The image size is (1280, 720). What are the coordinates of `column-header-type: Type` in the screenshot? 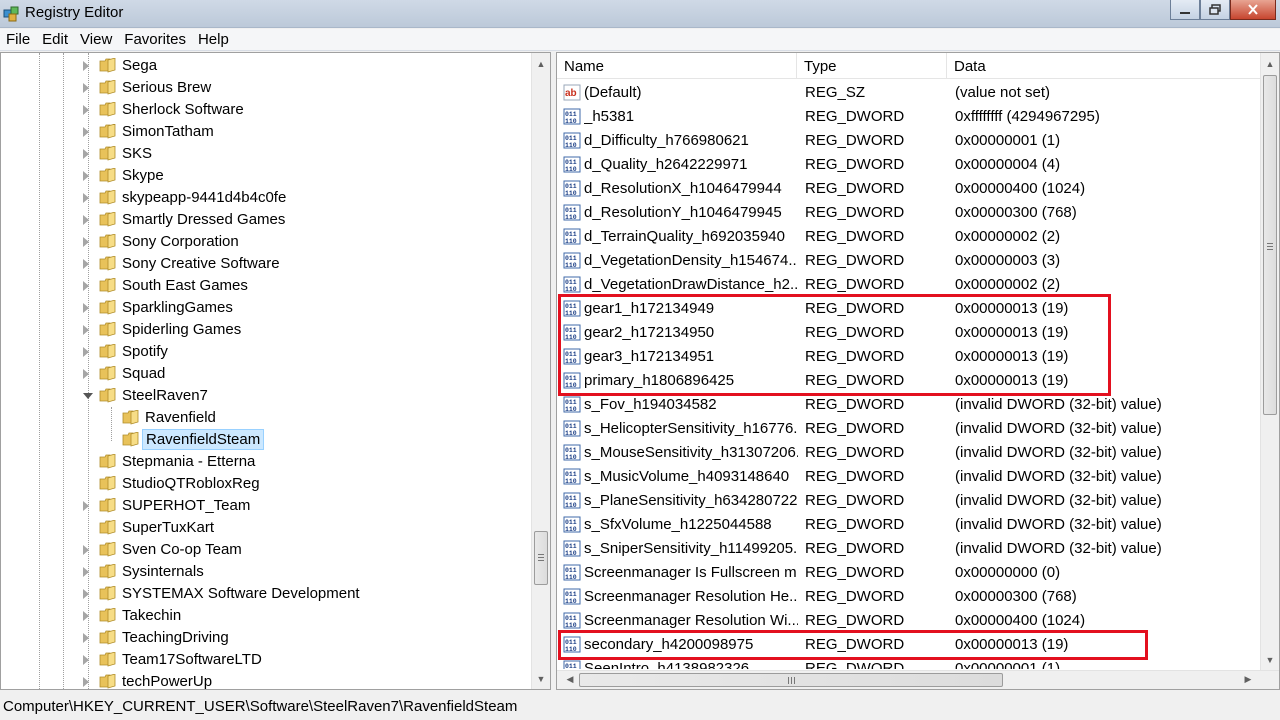 It's located at (872, 66).